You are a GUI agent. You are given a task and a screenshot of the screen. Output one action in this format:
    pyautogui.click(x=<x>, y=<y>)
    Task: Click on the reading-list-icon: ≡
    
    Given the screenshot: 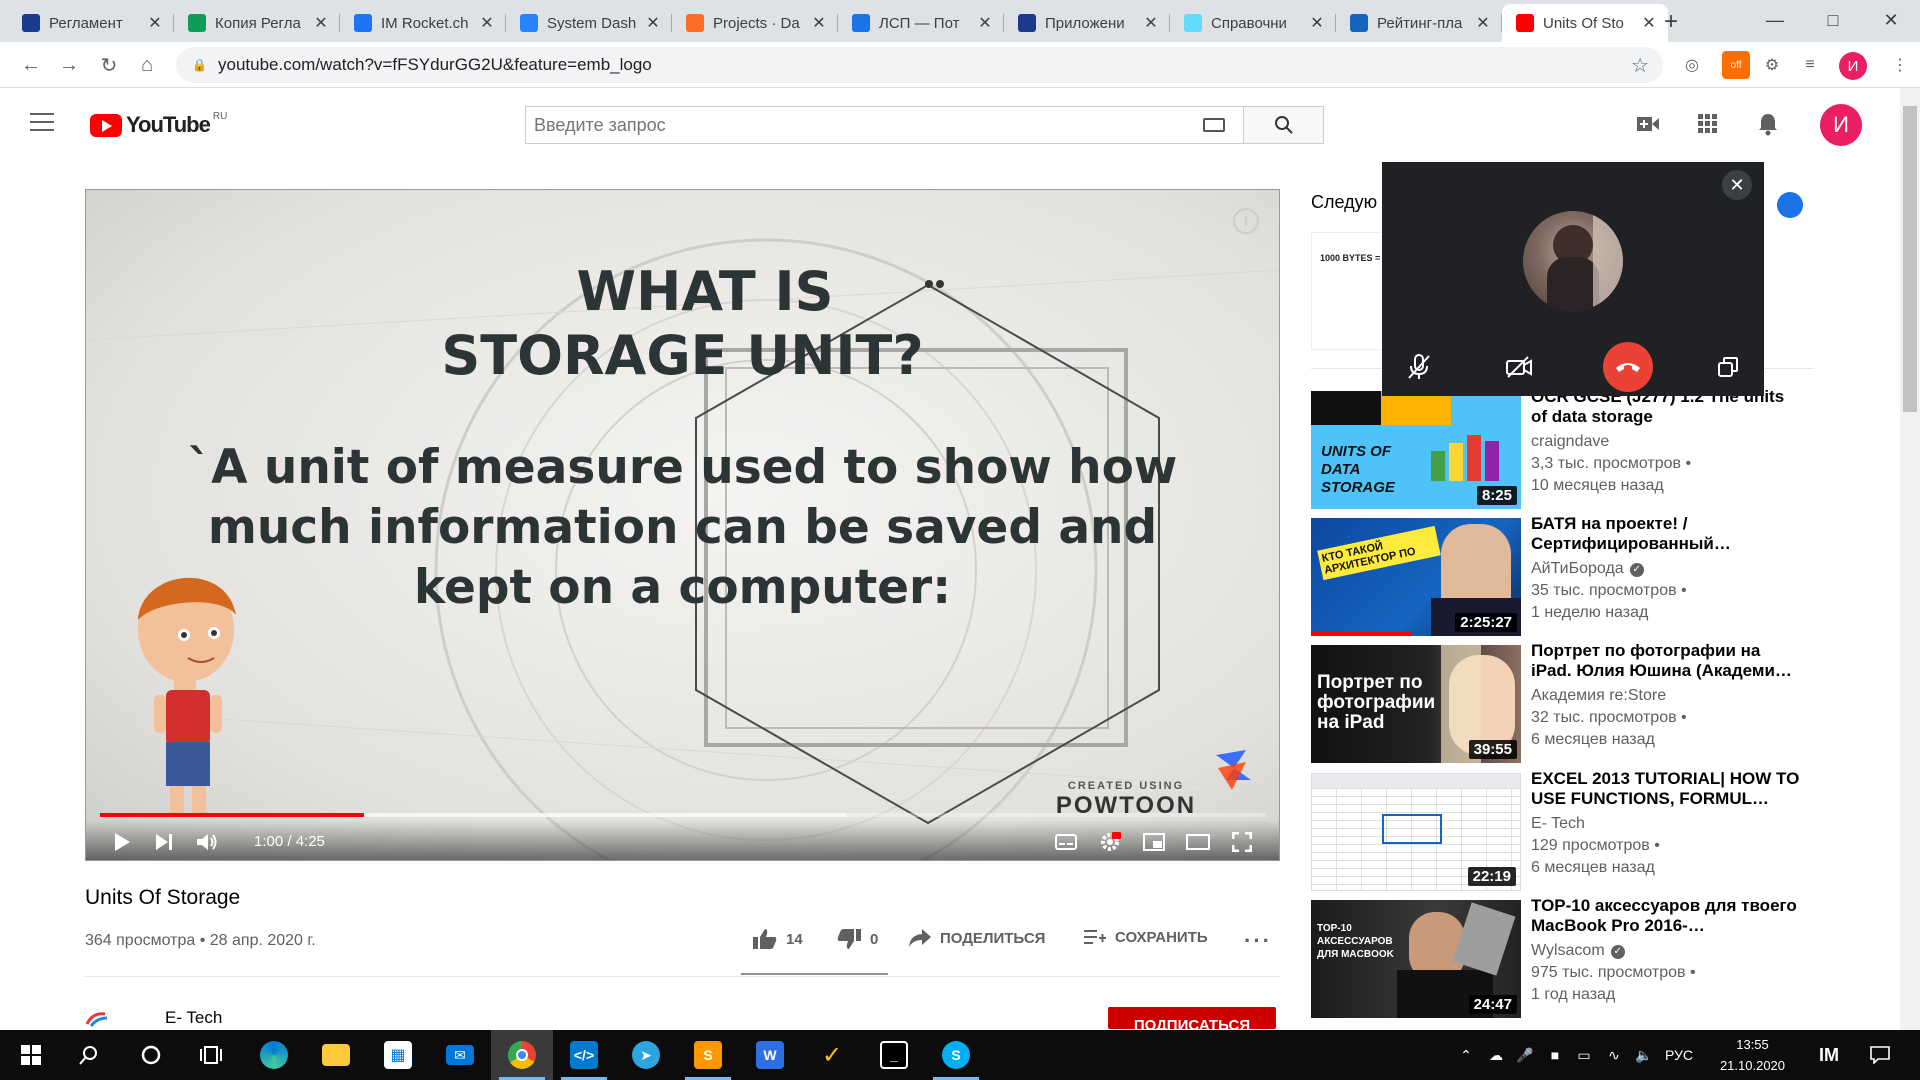 What is the action you would take?
    pyautogui.click(x=1810, y=65)
    